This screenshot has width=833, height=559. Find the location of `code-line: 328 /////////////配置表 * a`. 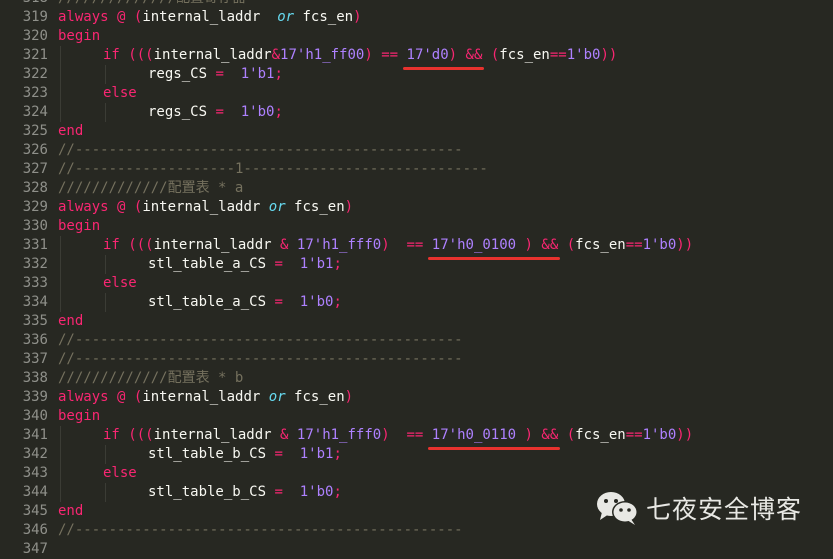

code-line: 328 /////////////配置表 * a is located at coordinates (416, 188).